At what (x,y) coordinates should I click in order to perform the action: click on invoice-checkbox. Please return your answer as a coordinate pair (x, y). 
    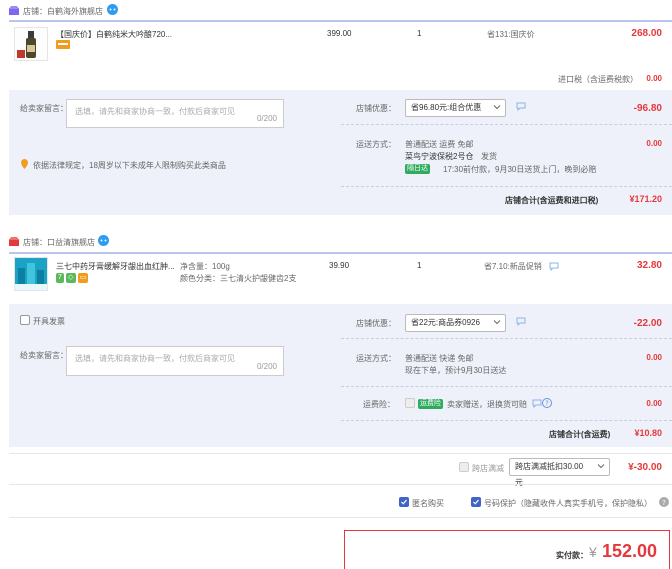
    Looking at the image, I should click on (25, 320).